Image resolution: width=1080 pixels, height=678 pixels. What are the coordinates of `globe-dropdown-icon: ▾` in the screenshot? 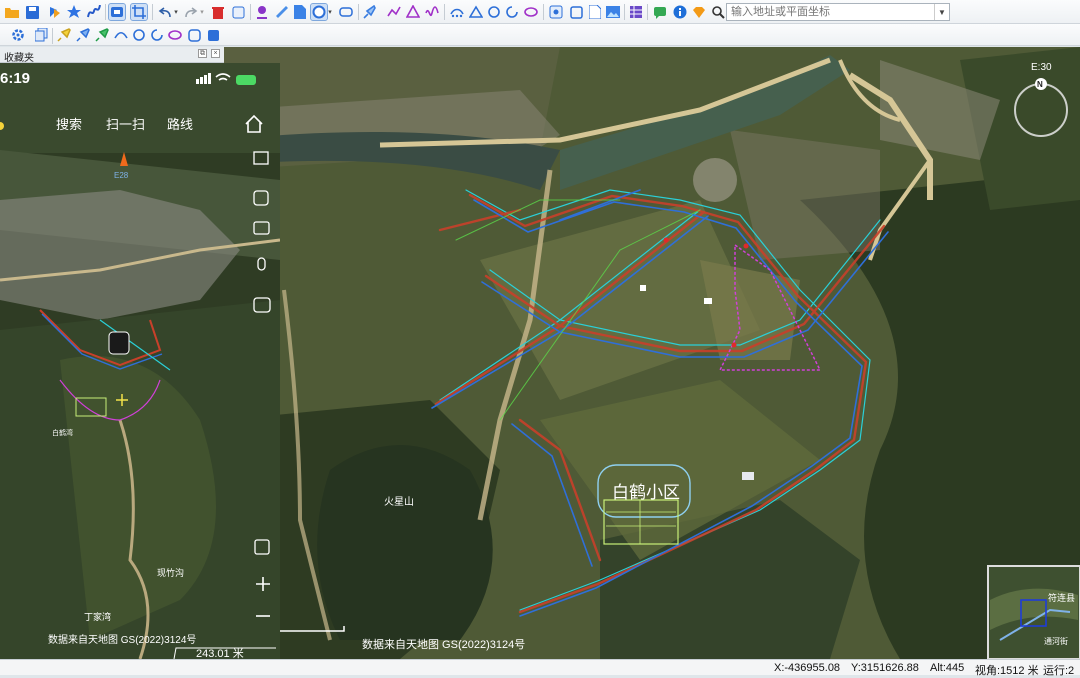 It's located at (330, 12).